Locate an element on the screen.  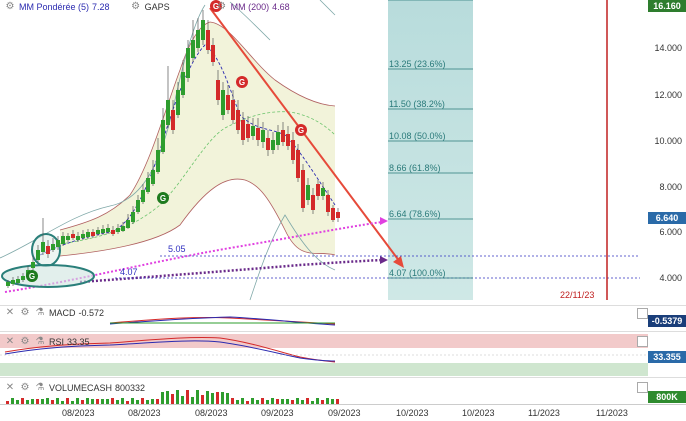
fib-level-label: 6.64 (78.6%) is located at coordinates (415, 214).